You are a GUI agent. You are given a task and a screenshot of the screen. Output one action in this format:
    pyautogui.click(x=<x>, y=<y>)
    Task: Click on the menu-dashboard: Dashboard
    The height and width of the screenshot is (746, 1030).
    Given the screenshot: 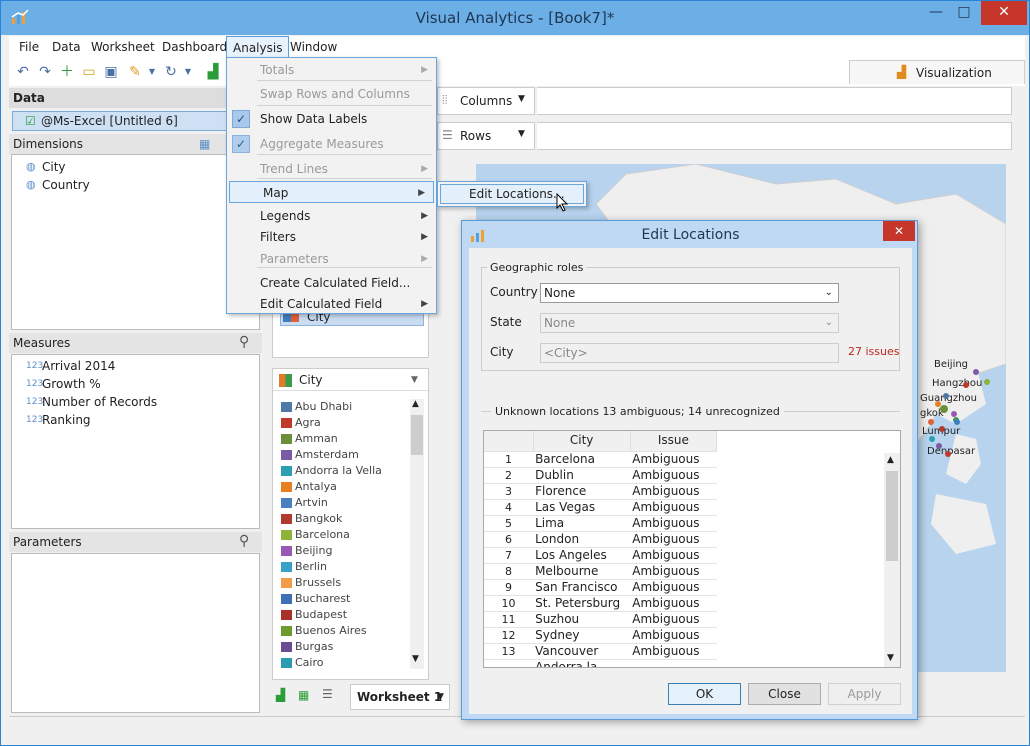 What is the action you would take?
    pyautogui.click(x=194, y=47)
    